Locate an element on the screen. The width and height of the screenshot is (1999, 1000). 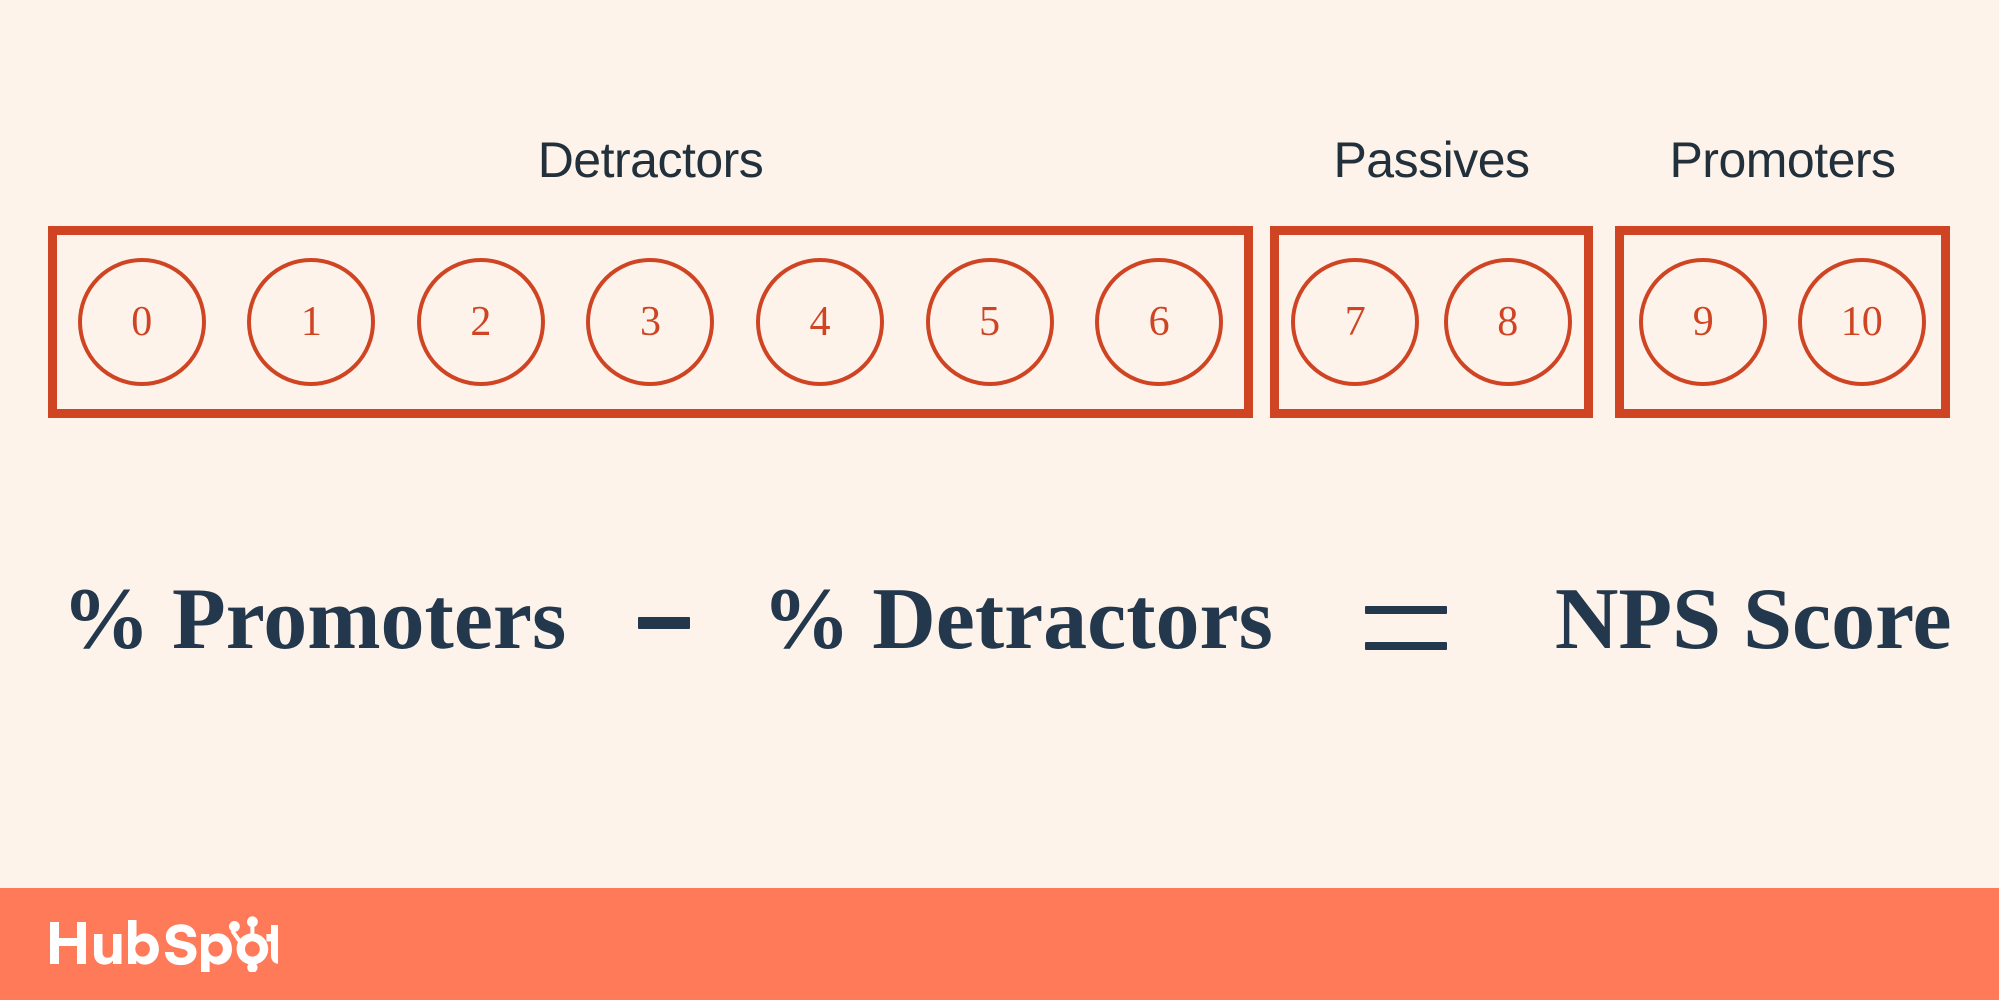
score-box-detractors: 0 1 2 3 4 5 6 is located at coordinates (650, 322).